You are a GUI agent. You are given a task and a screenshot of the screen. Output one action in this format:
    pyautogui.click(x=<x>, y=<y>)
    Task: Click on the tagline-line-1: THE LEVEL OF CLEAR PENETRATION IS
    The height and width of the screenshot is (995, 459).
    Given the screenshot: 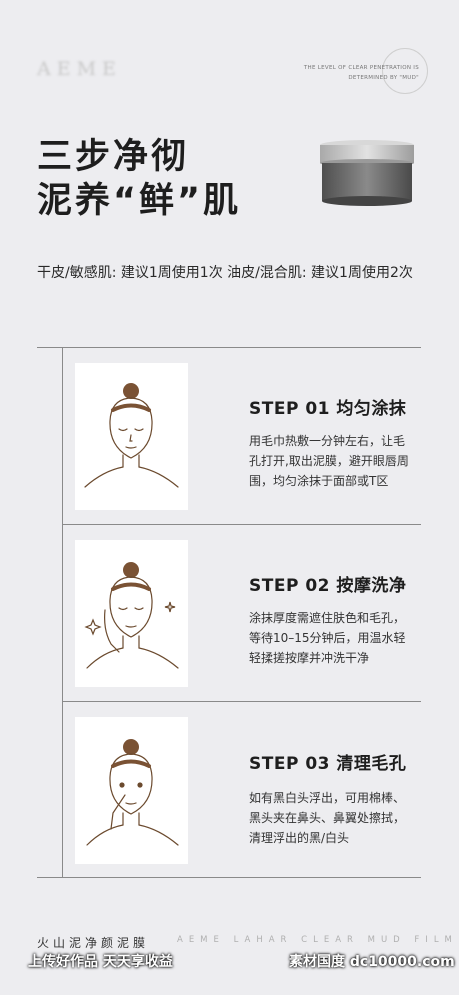 What is the action you would take?
    pyautogui.click(x=361, y=68)
    